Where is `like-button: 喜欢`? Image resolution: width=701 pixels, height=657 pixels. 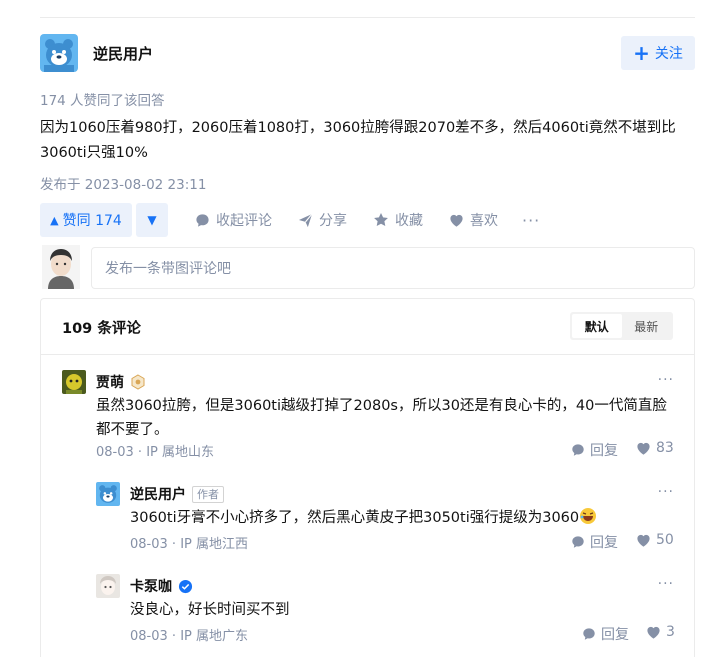 like-button: 喜欢 is located at coordinates (473, 220).